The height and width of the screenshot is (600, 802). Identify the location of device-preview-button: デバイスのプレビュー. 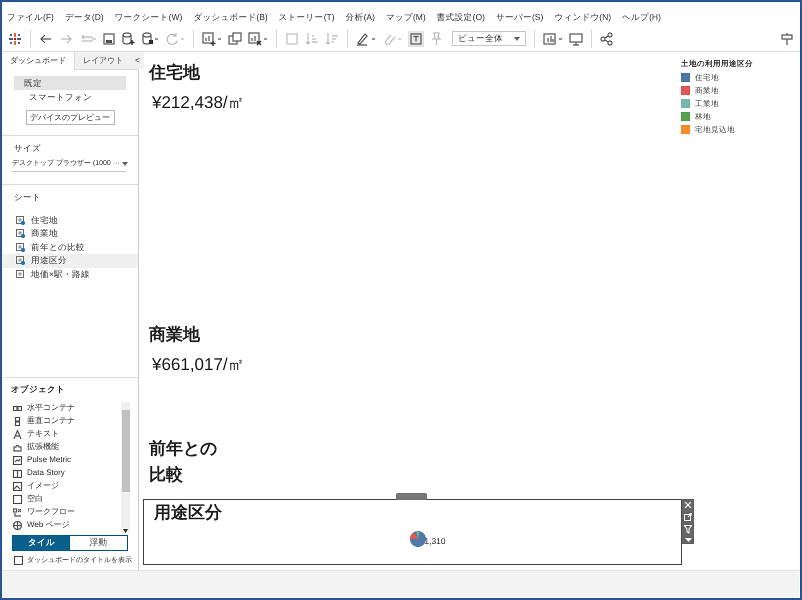
(70, 117).